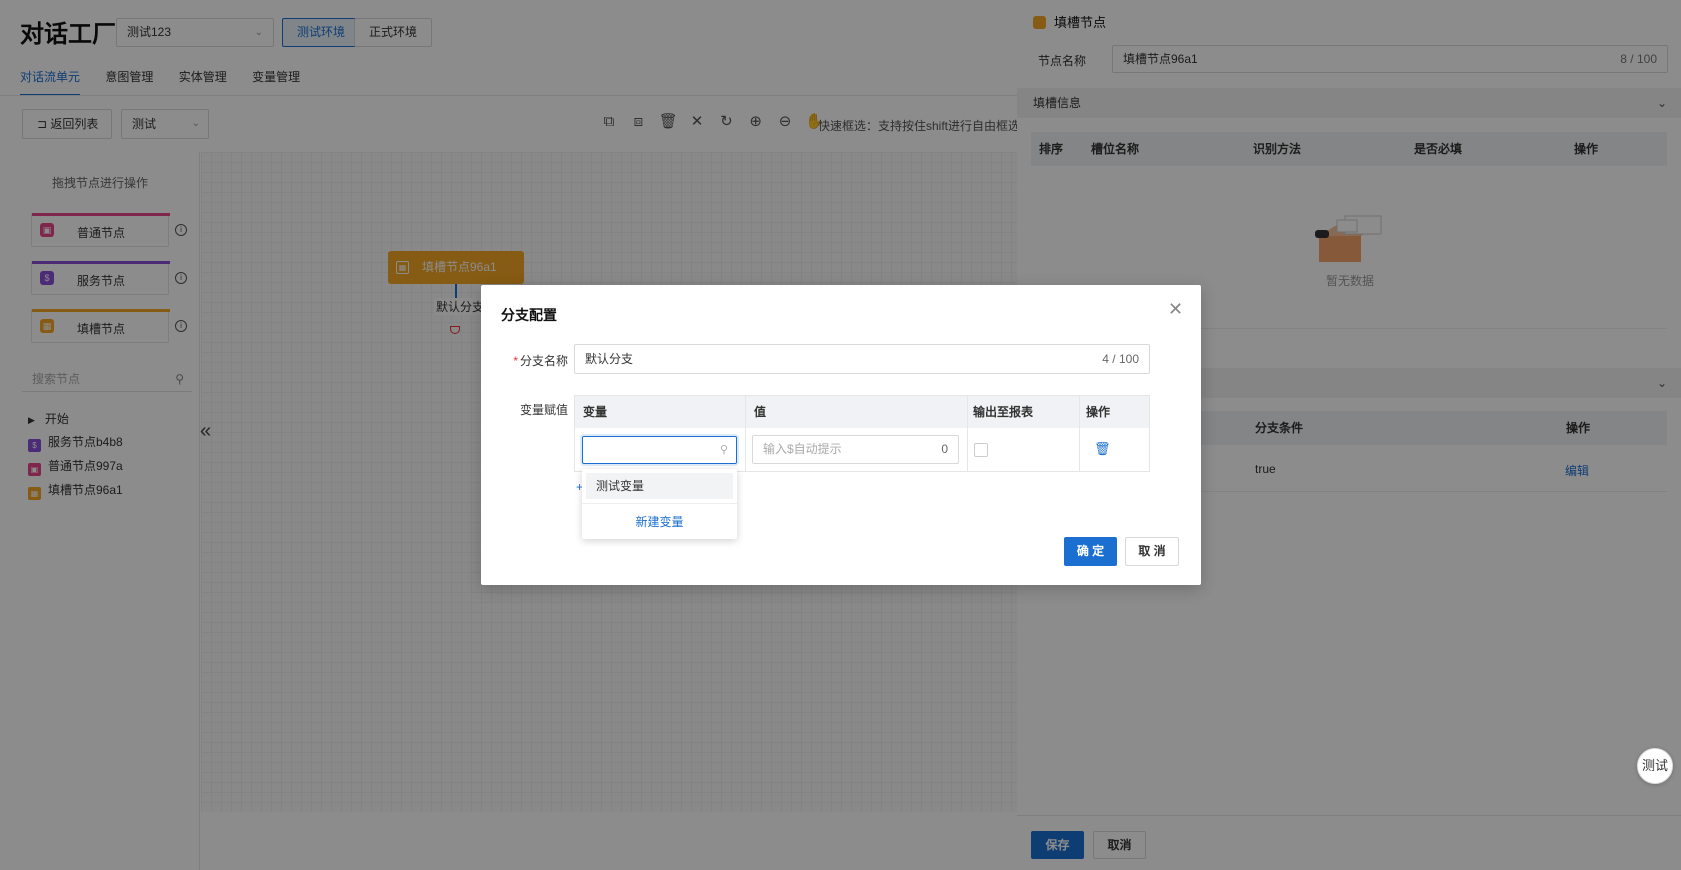 The image size is (1681, 870). Describe the element at coordinates (855, 449) in the screenshot. I see `value-input: 输入$自动提示 0` at that location.